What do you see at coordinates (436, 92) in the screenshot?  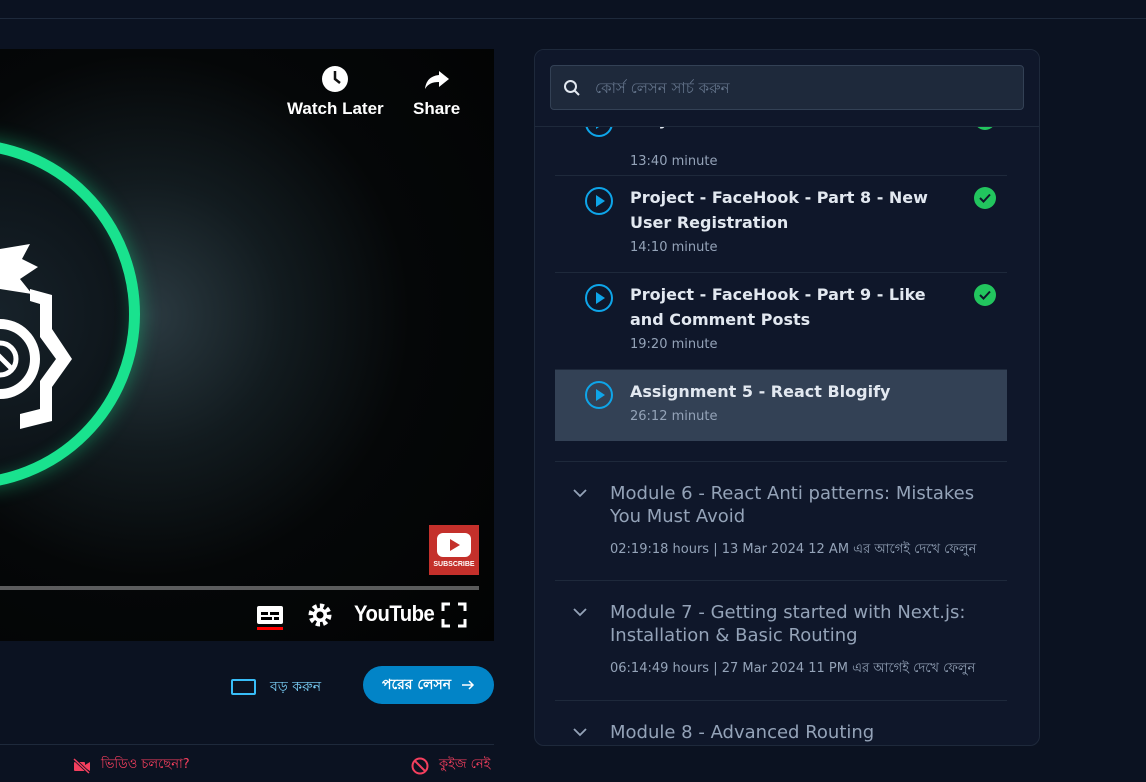 I see `share-button: Share` at bounding box center [436, 92].